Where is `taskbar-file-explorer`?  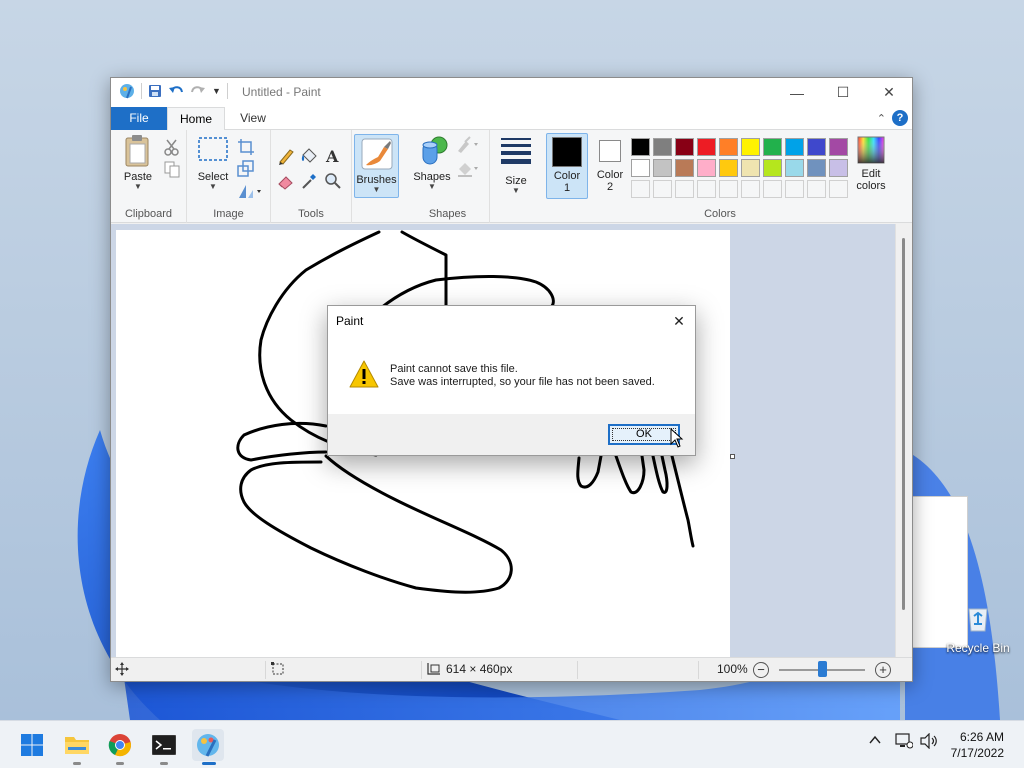 taskbar-file-explorer is located at coordinates (77, 747).